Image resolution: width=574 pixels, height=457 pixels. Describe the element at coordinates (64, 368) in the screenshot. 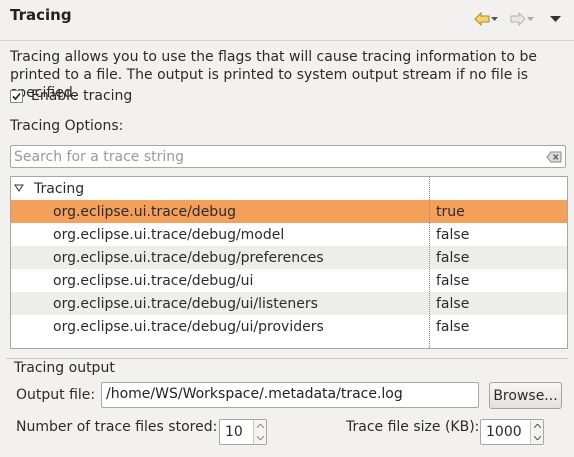

I see `tracing-output-legend: Tracing output` at that location.